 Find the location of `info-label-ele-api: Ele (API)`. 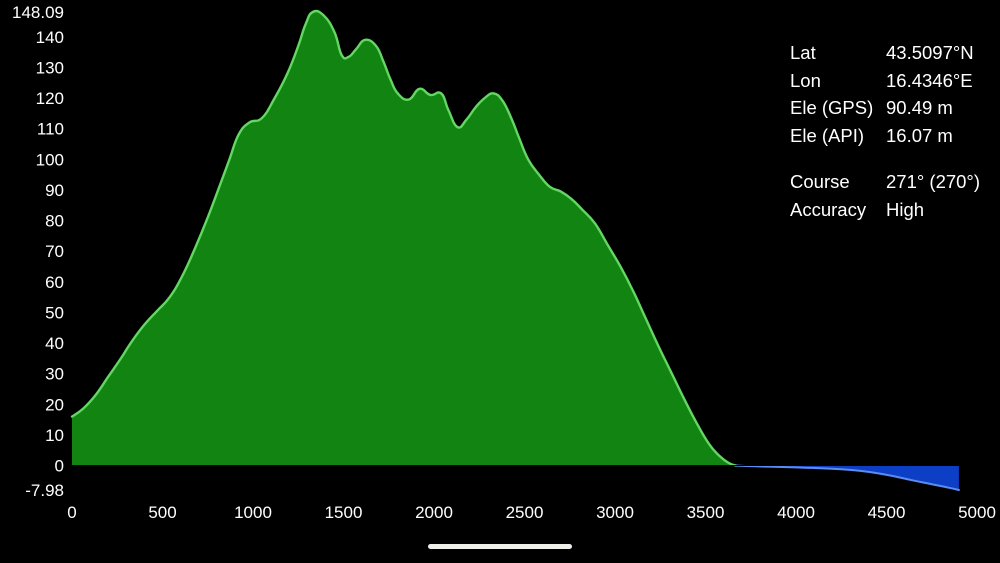

info-label-ele-api: Ele (API) is located at coordinates (827, 135).